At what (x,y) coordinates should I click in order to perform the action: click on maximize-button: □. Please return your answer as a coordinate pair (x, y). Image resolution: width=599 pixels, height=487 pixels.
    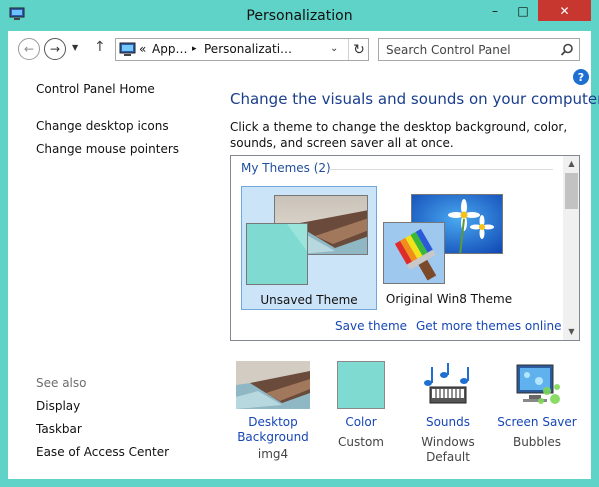
    Looking at the image, I should click on (523, 10).